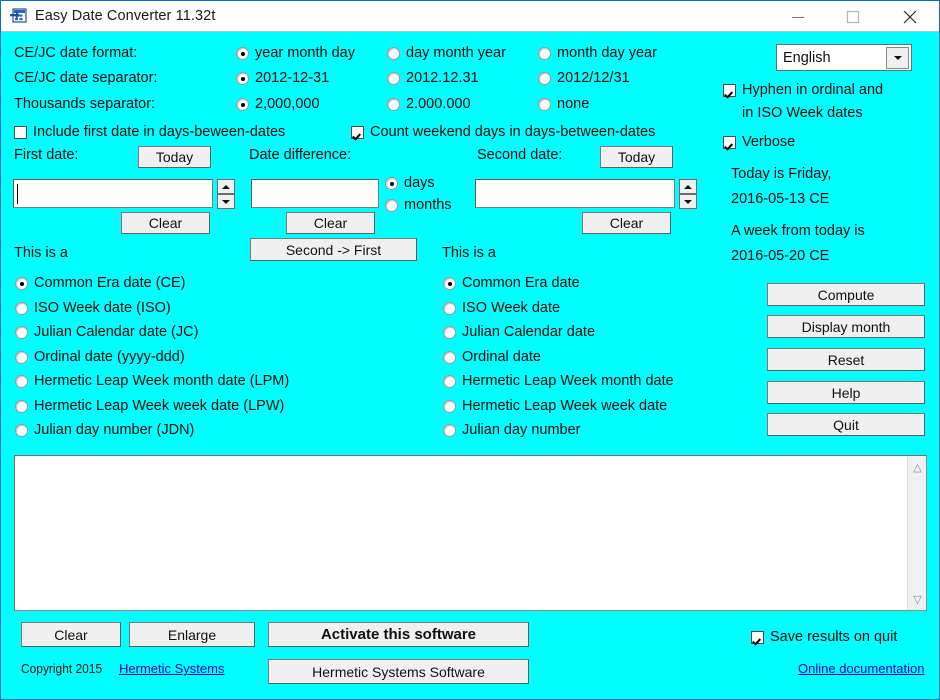 The image size is (940, 700). What do you see at coordinates (529, 332) in the screenshot?
I see `radio-label: Julian Calendar date` at bounding box center [529, 332].